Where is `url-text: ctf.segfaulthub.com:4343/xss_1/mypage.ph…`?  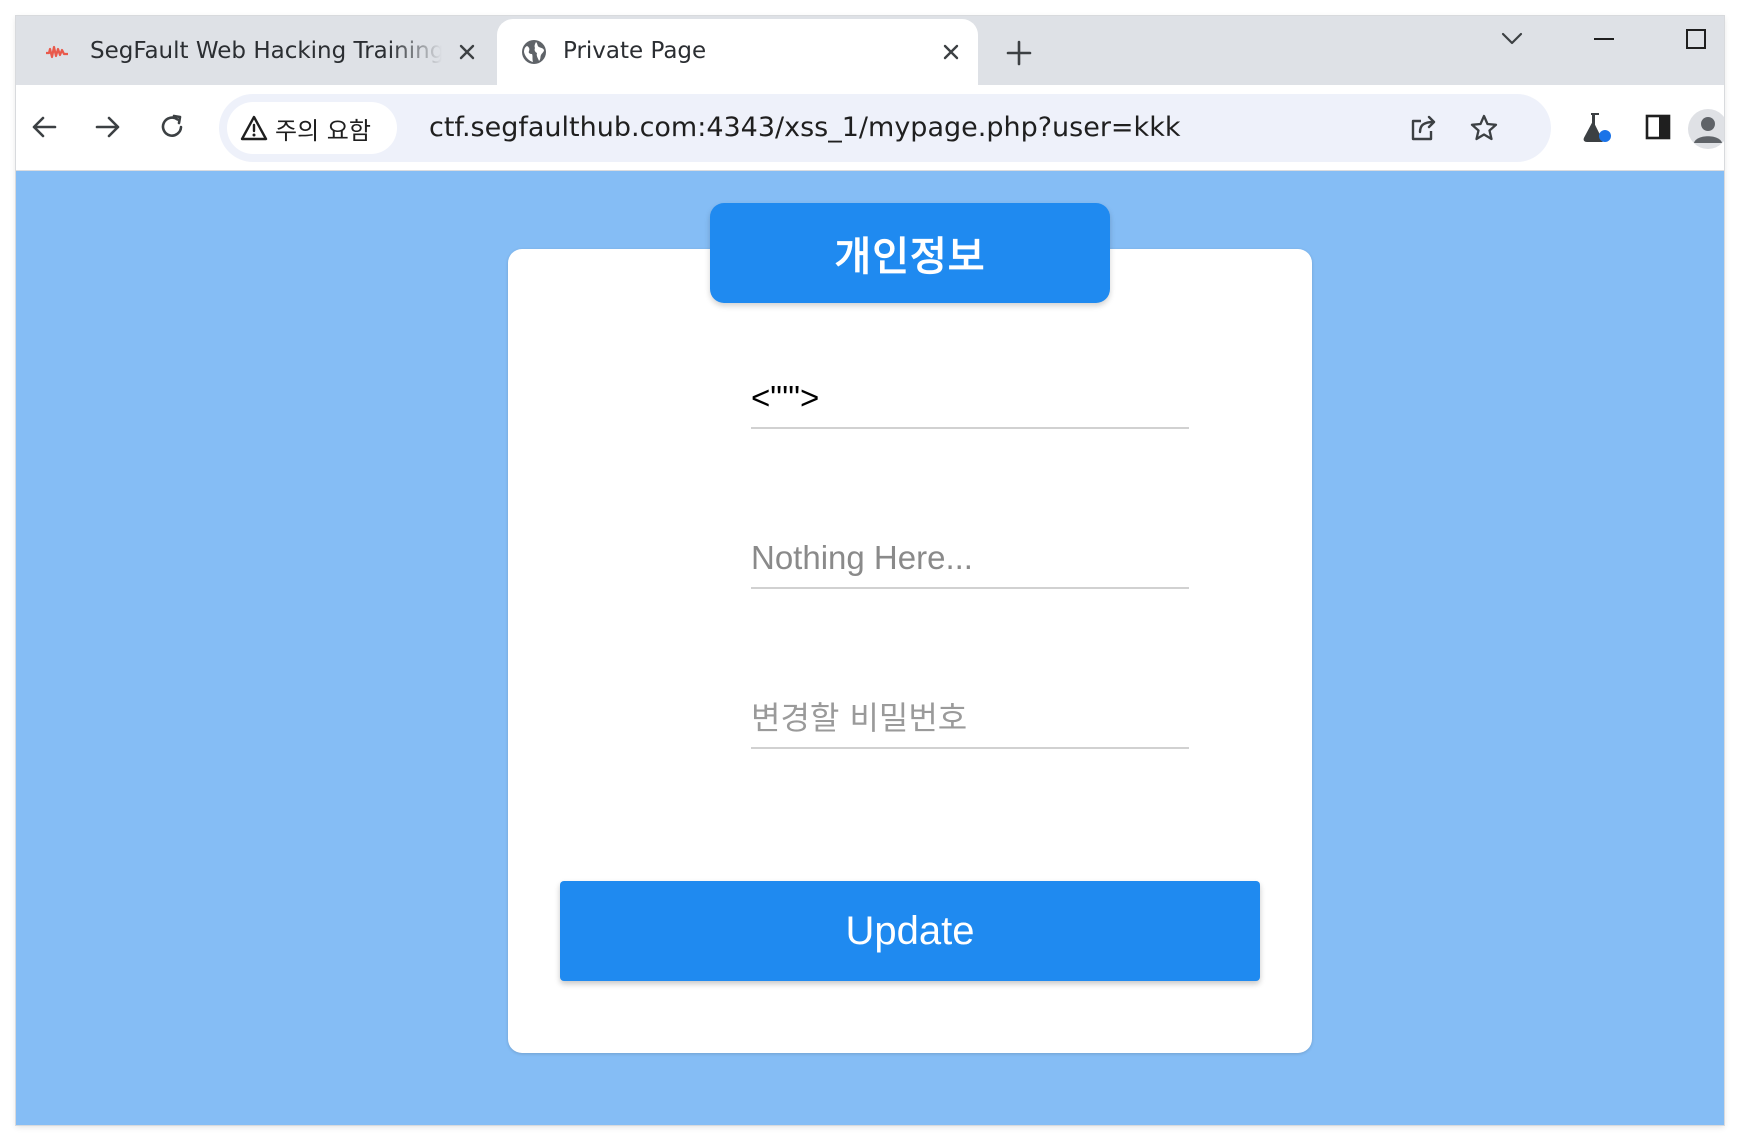 url-text: ctf.segfaulthub.com:4343/xss_1/mypage.ph… is located at coordinates (804, 128).